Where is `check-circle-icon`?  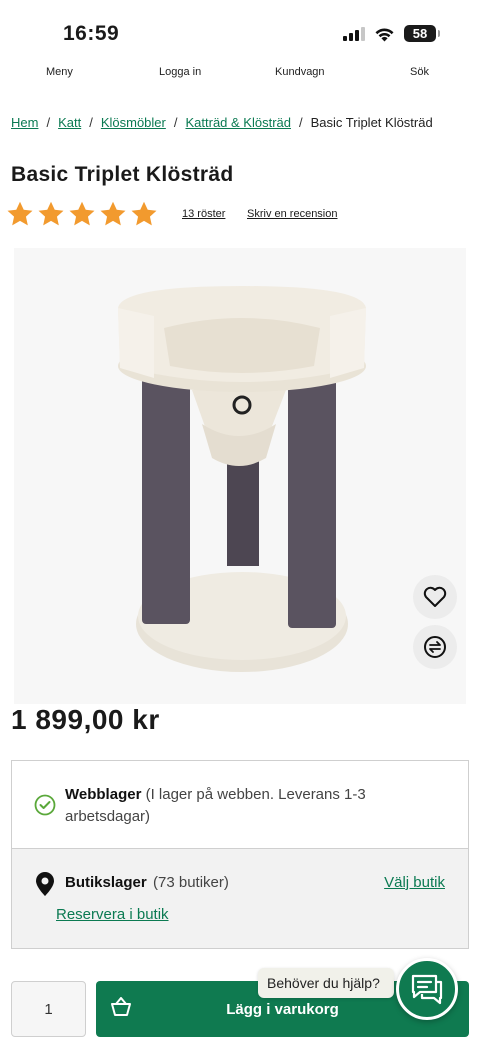
check-circle-icon is located at coordinates (45, 805).